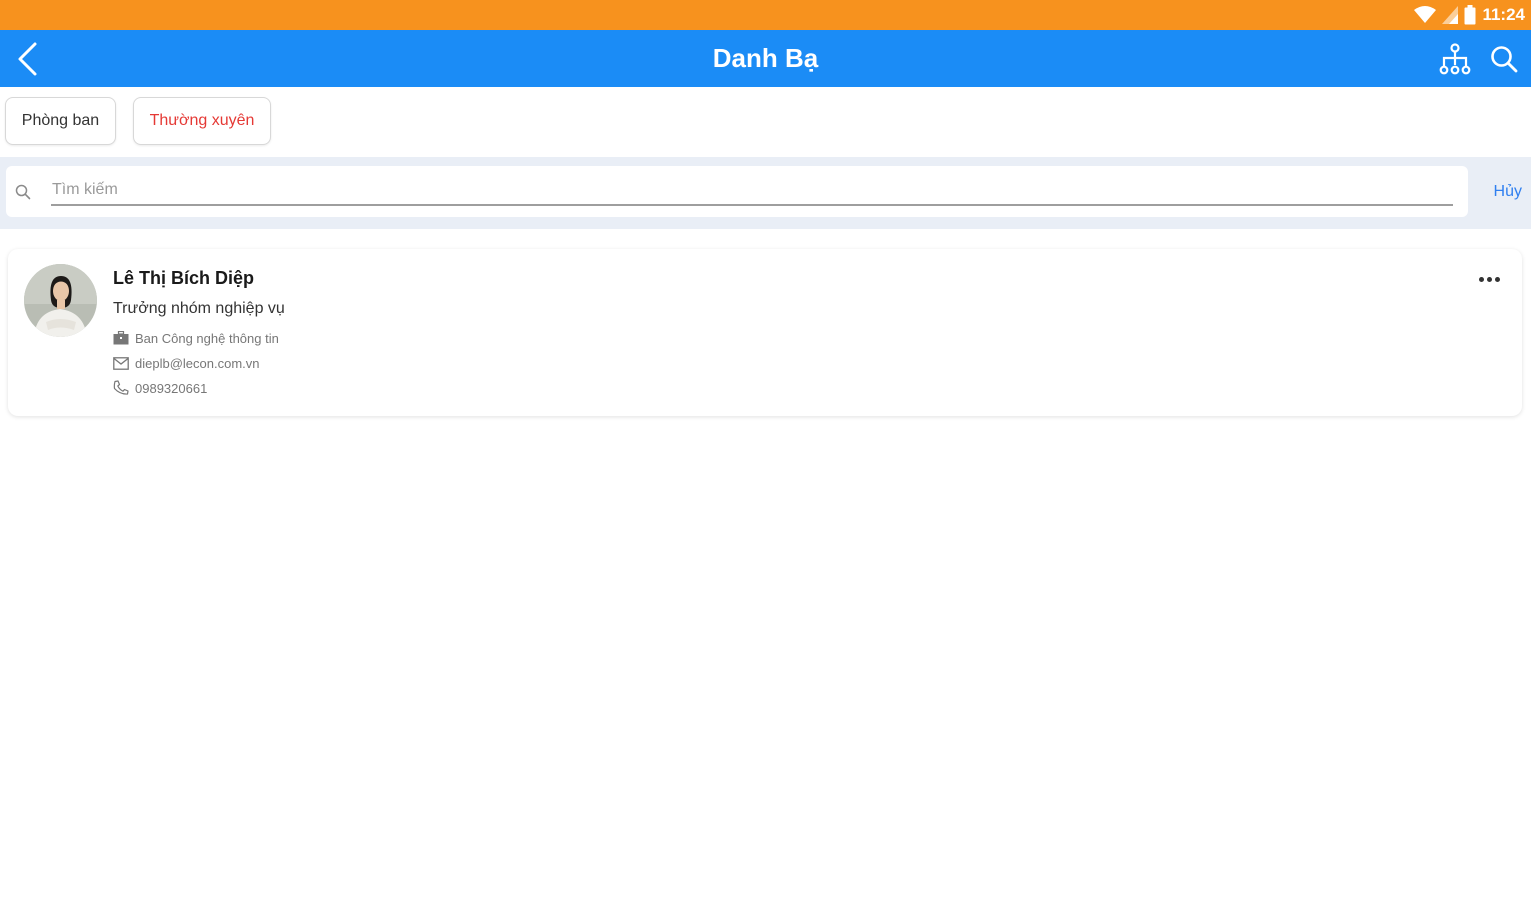  I want to click on signal-icon, so click(1450, 15).